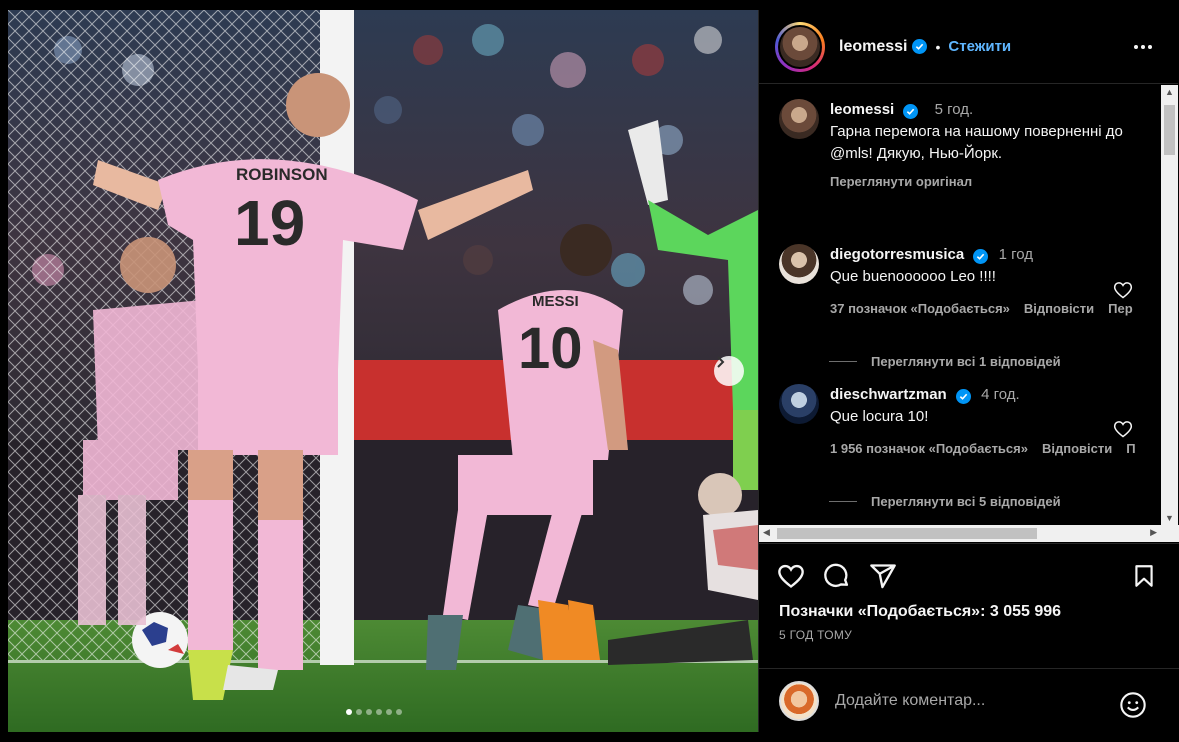 This screenshot has width=1179, height=742. What do you see at coordinates (954, 109) in the screenshot?
I see `caption-time: 5 год.` at bounding box center [954, 109].